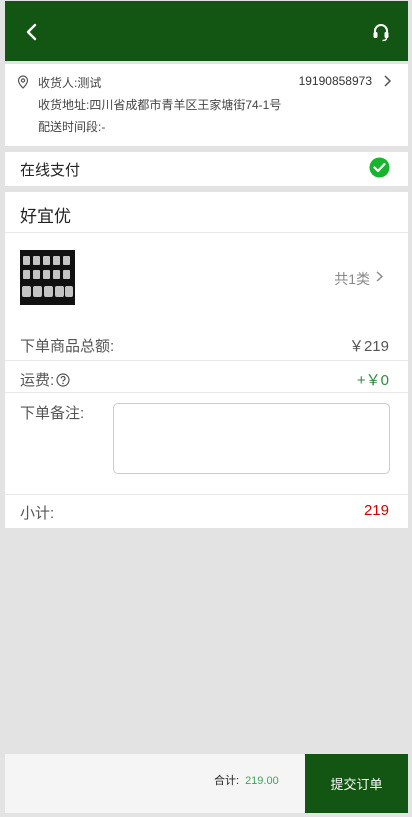 This screenshot has height=817, width=412. Describe the element at coordinates (72, 127) in the screenshot. I see `delivery-time: 配送时间段:-` at that location.